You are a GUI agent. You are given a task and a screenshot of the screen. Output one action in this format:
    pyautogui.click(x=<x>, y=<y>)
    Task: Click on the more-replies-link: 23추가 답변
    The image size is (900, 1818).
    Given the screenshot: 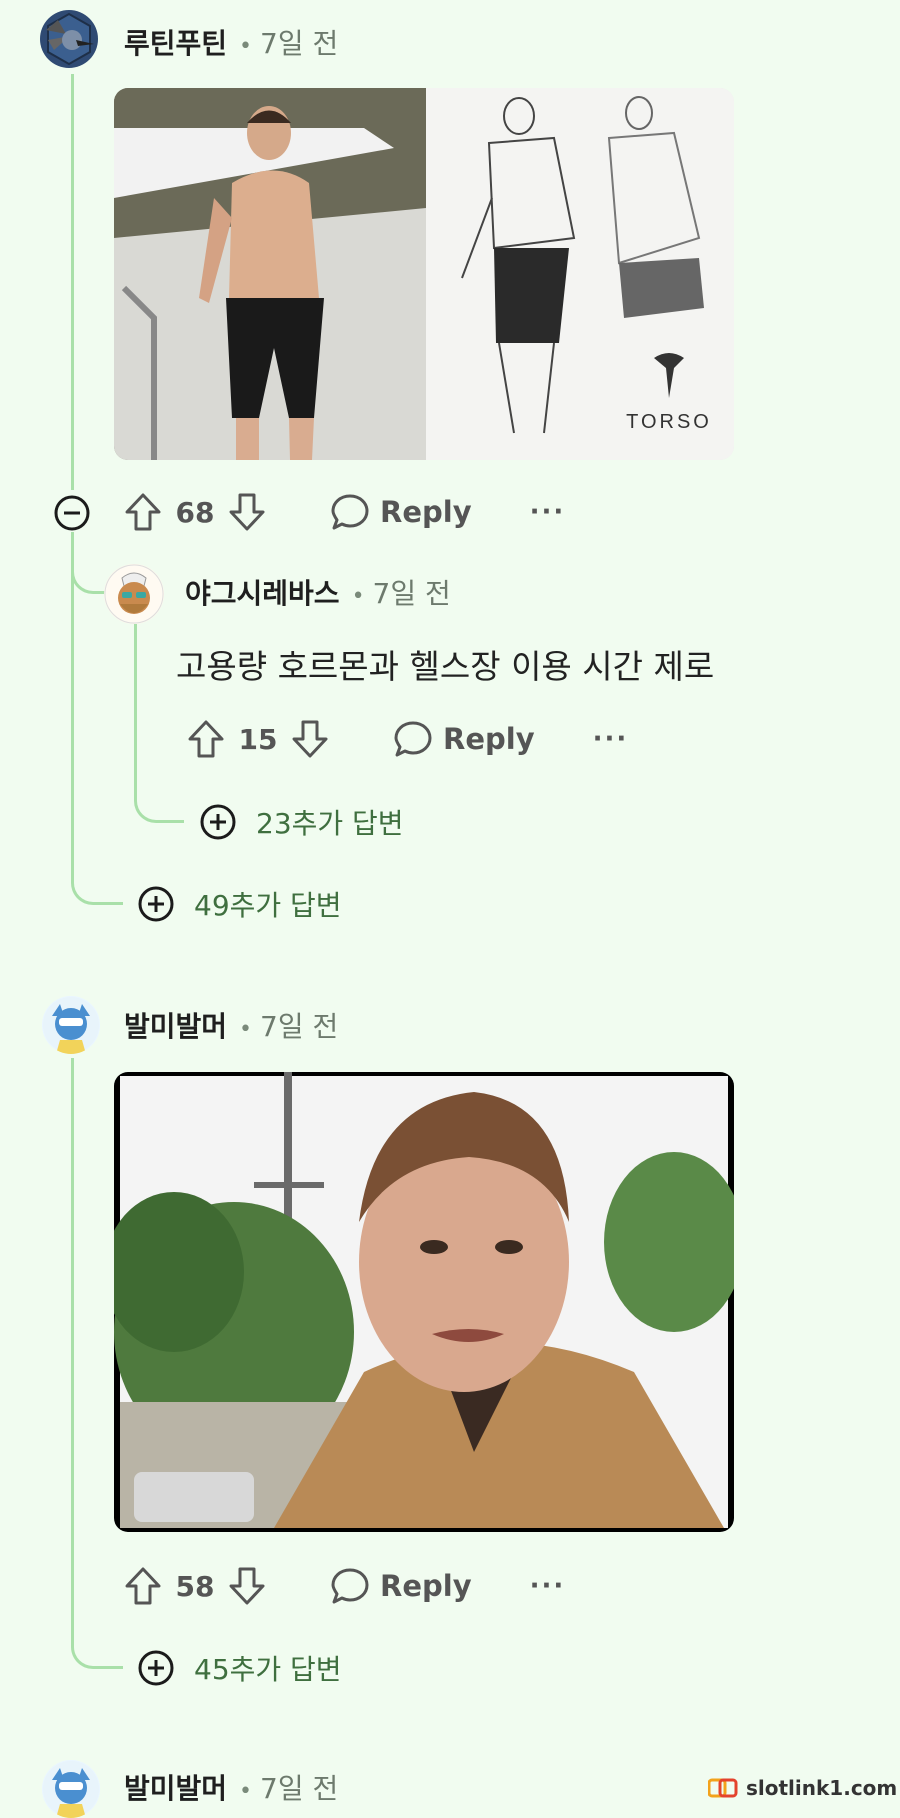 What is the action you would take?
    pyautogui.click(x=301, y=822)
    